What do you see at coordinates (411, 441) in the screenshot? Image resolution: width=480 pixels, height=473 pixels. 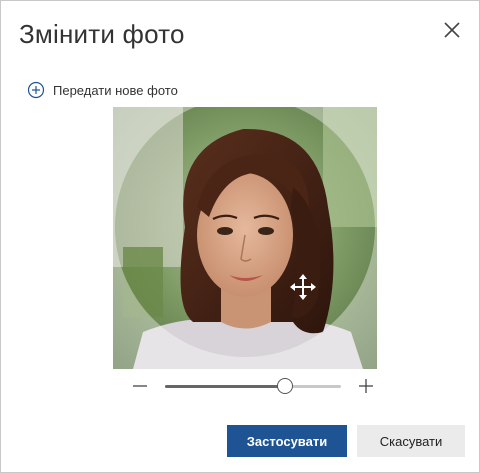 I see `cancel-button: Скасувати` at bounding box center [411, 441].